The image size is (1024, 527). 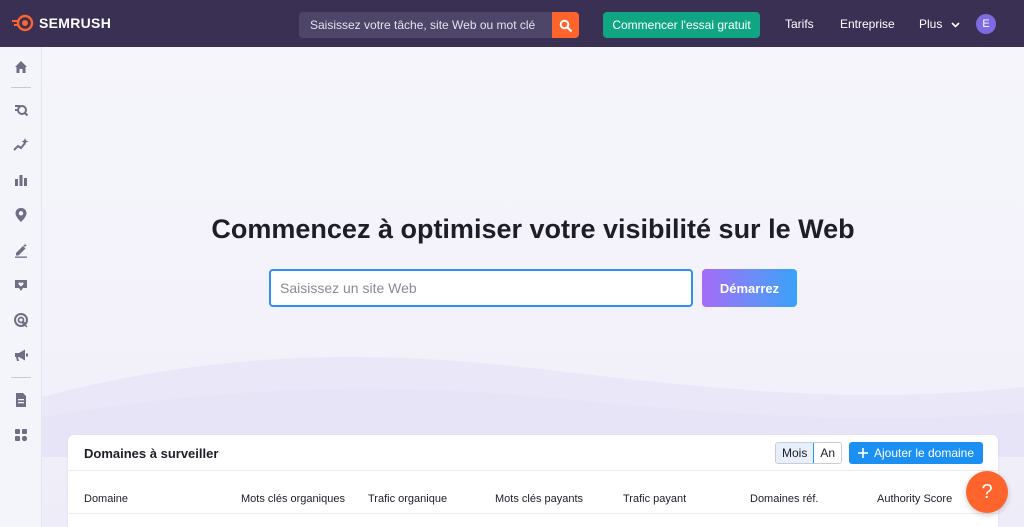 I want to click on social-icon, so click(x=21, y=285).